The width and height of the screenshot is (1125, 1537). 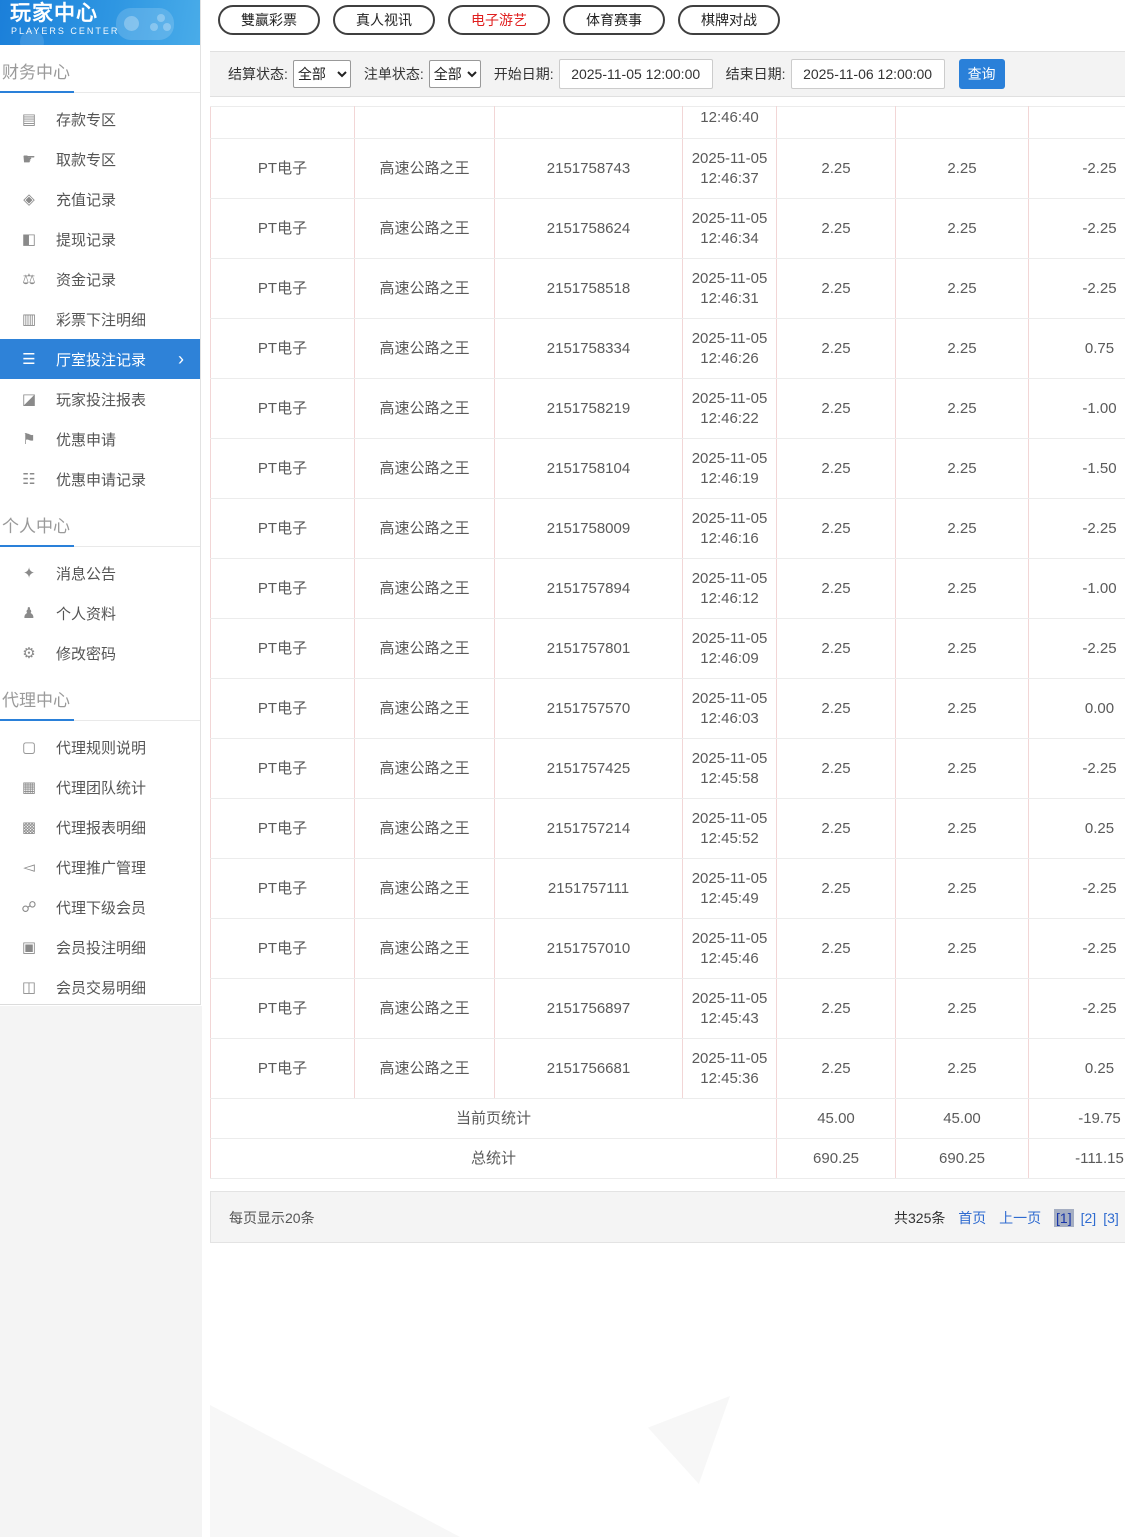 What do you see at coordinates (100, 319) in the screenshot?
I see `sidebar-item: ▥ 彩票下注明细` at bounding box center [100, 319].